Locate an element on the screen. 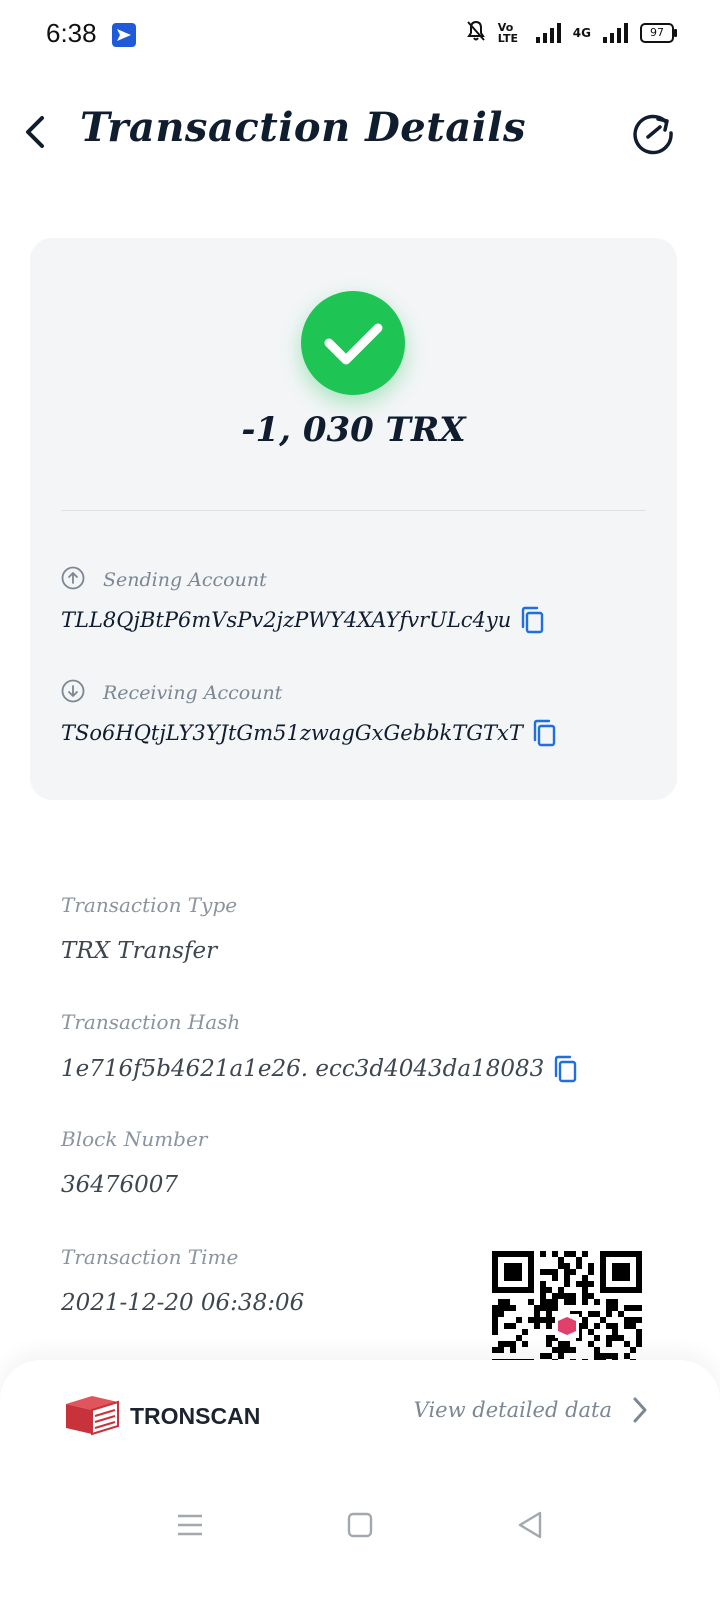  brand-name: TRONSCAN is located at coordinates (195, 1415).